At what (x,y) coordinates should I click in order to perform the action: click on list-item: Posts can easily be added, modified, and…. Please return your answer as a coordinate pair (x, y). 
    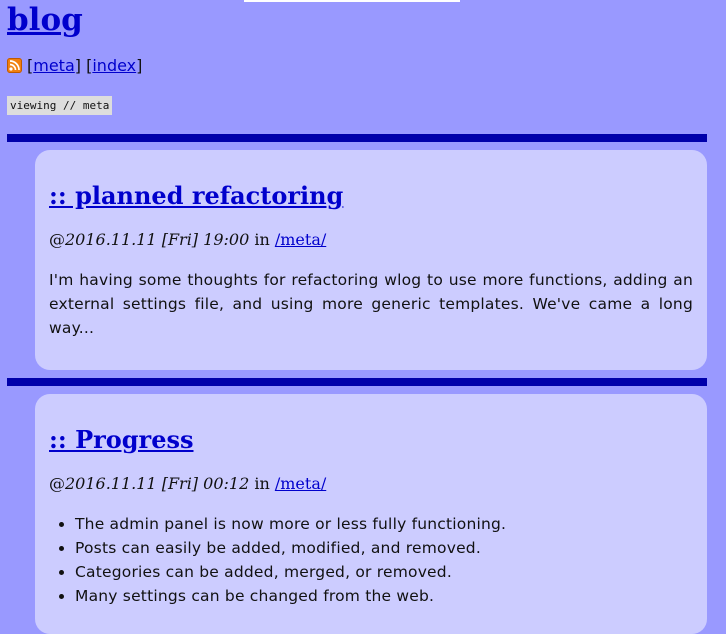
    Looking at the image, I should click on (384, 548).